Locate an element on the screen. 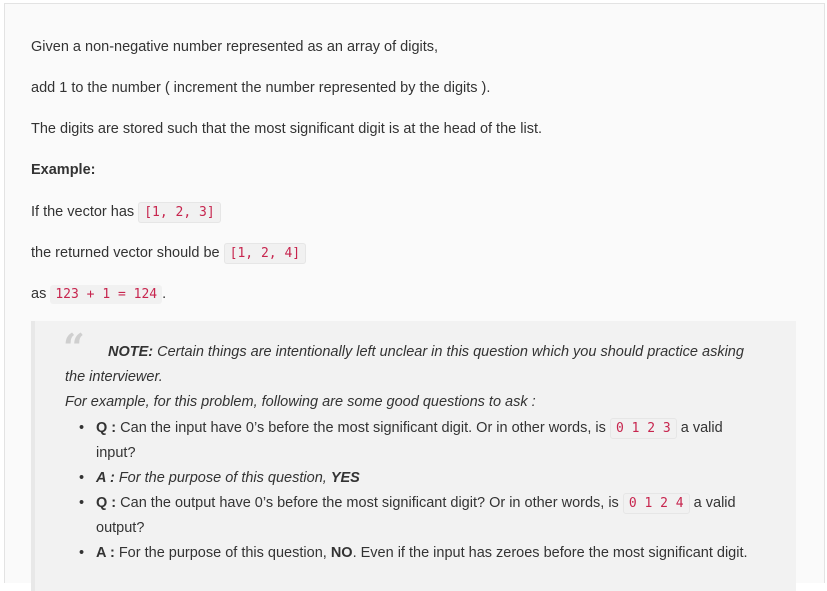  example-expression-line: as 123 + 1 = 124. is located at coordinates (98, 294).